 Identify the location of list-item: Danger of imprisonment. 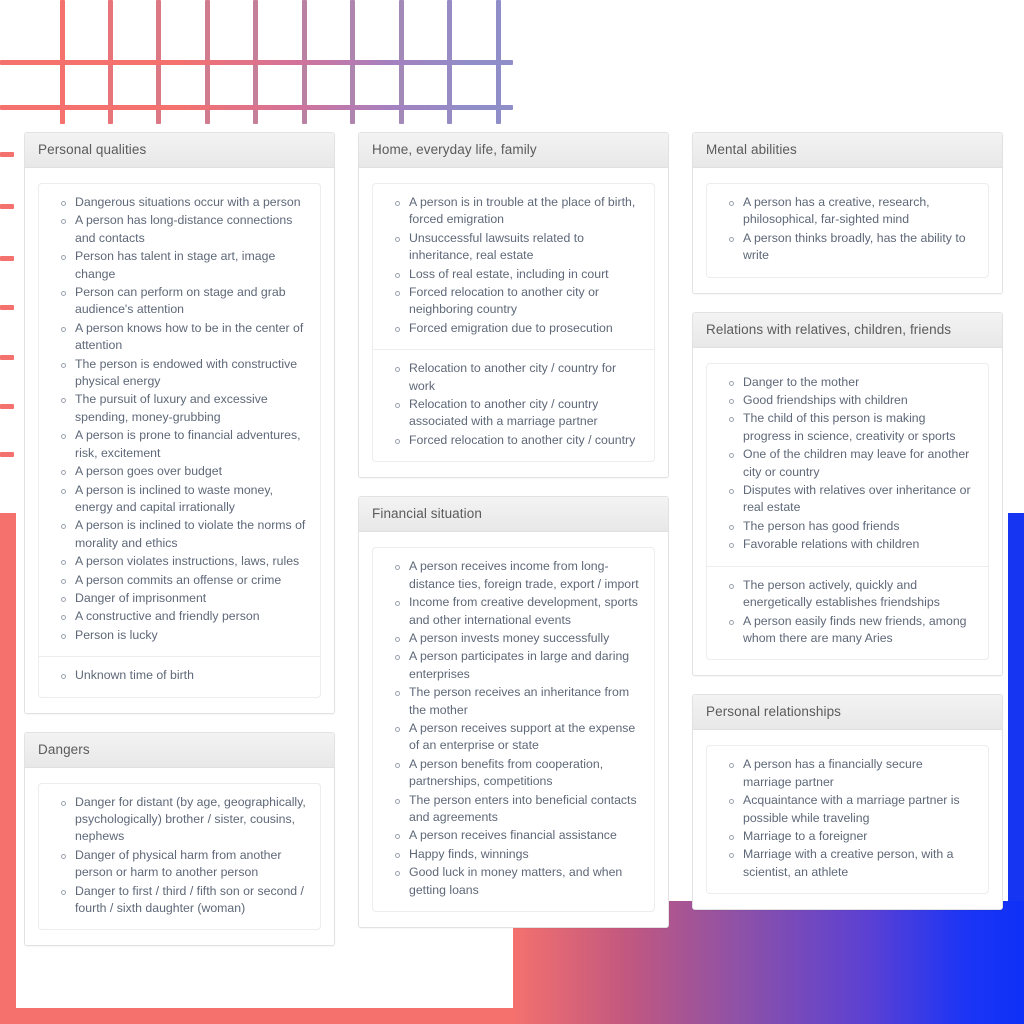
(179, 598).